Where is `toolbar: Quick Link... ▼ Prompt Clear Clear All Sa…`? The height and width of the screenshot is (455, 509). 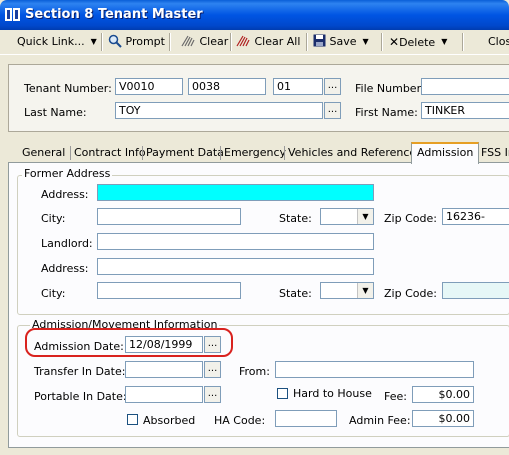 toolbar: Quick Link... ▼ Prompt Clear Clear All Sa… is located at coordinates (254, 42).